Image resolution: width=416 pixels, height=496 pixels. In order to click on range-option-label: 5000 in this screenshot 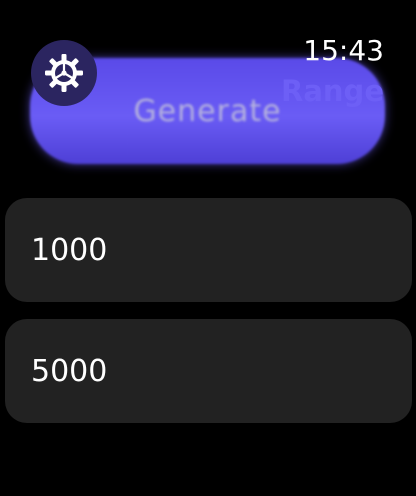, I will do `click(69, 371)`.